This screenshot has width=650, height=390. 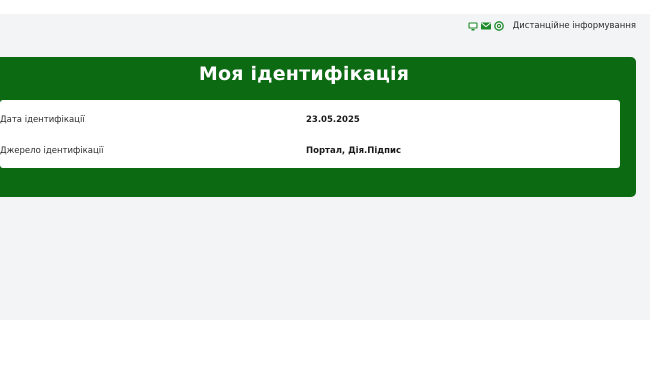 I want to click on card-title: Моя ідентифікація, so click(x=304, y=74).